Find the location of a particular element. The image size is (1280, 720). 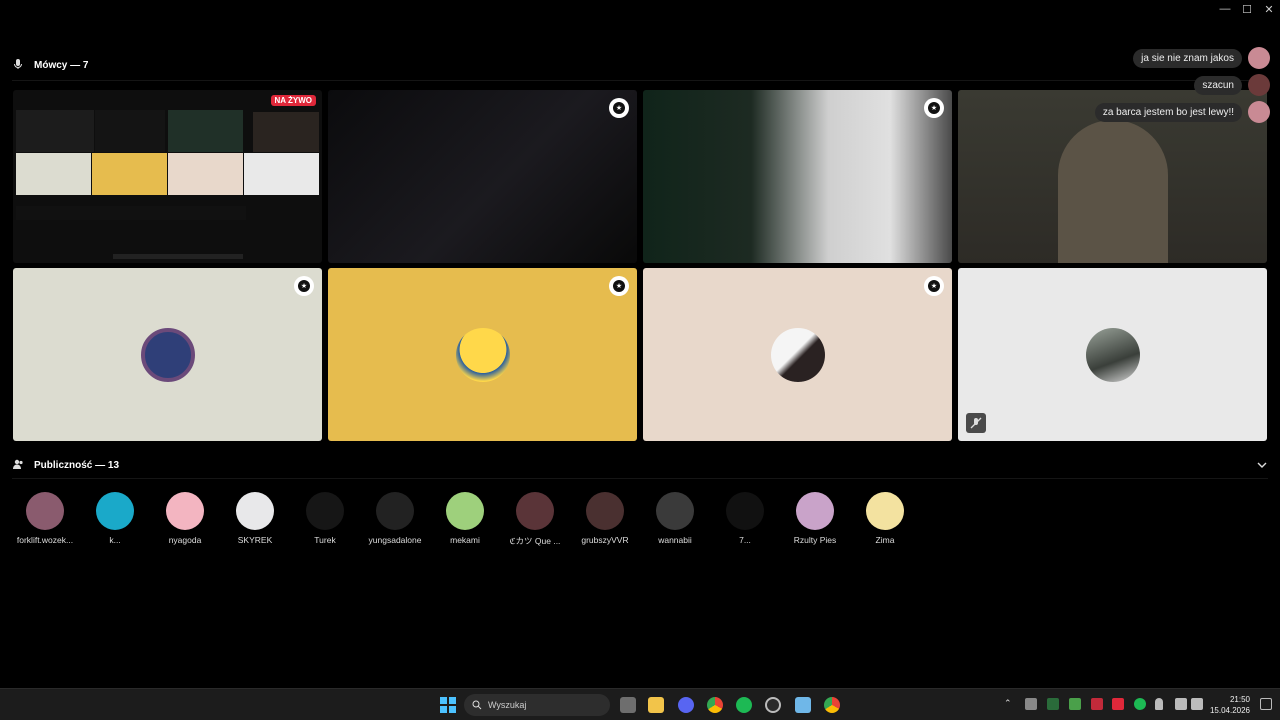

clock-date: 15.04.2026 is located at coordinates (1229, 710).